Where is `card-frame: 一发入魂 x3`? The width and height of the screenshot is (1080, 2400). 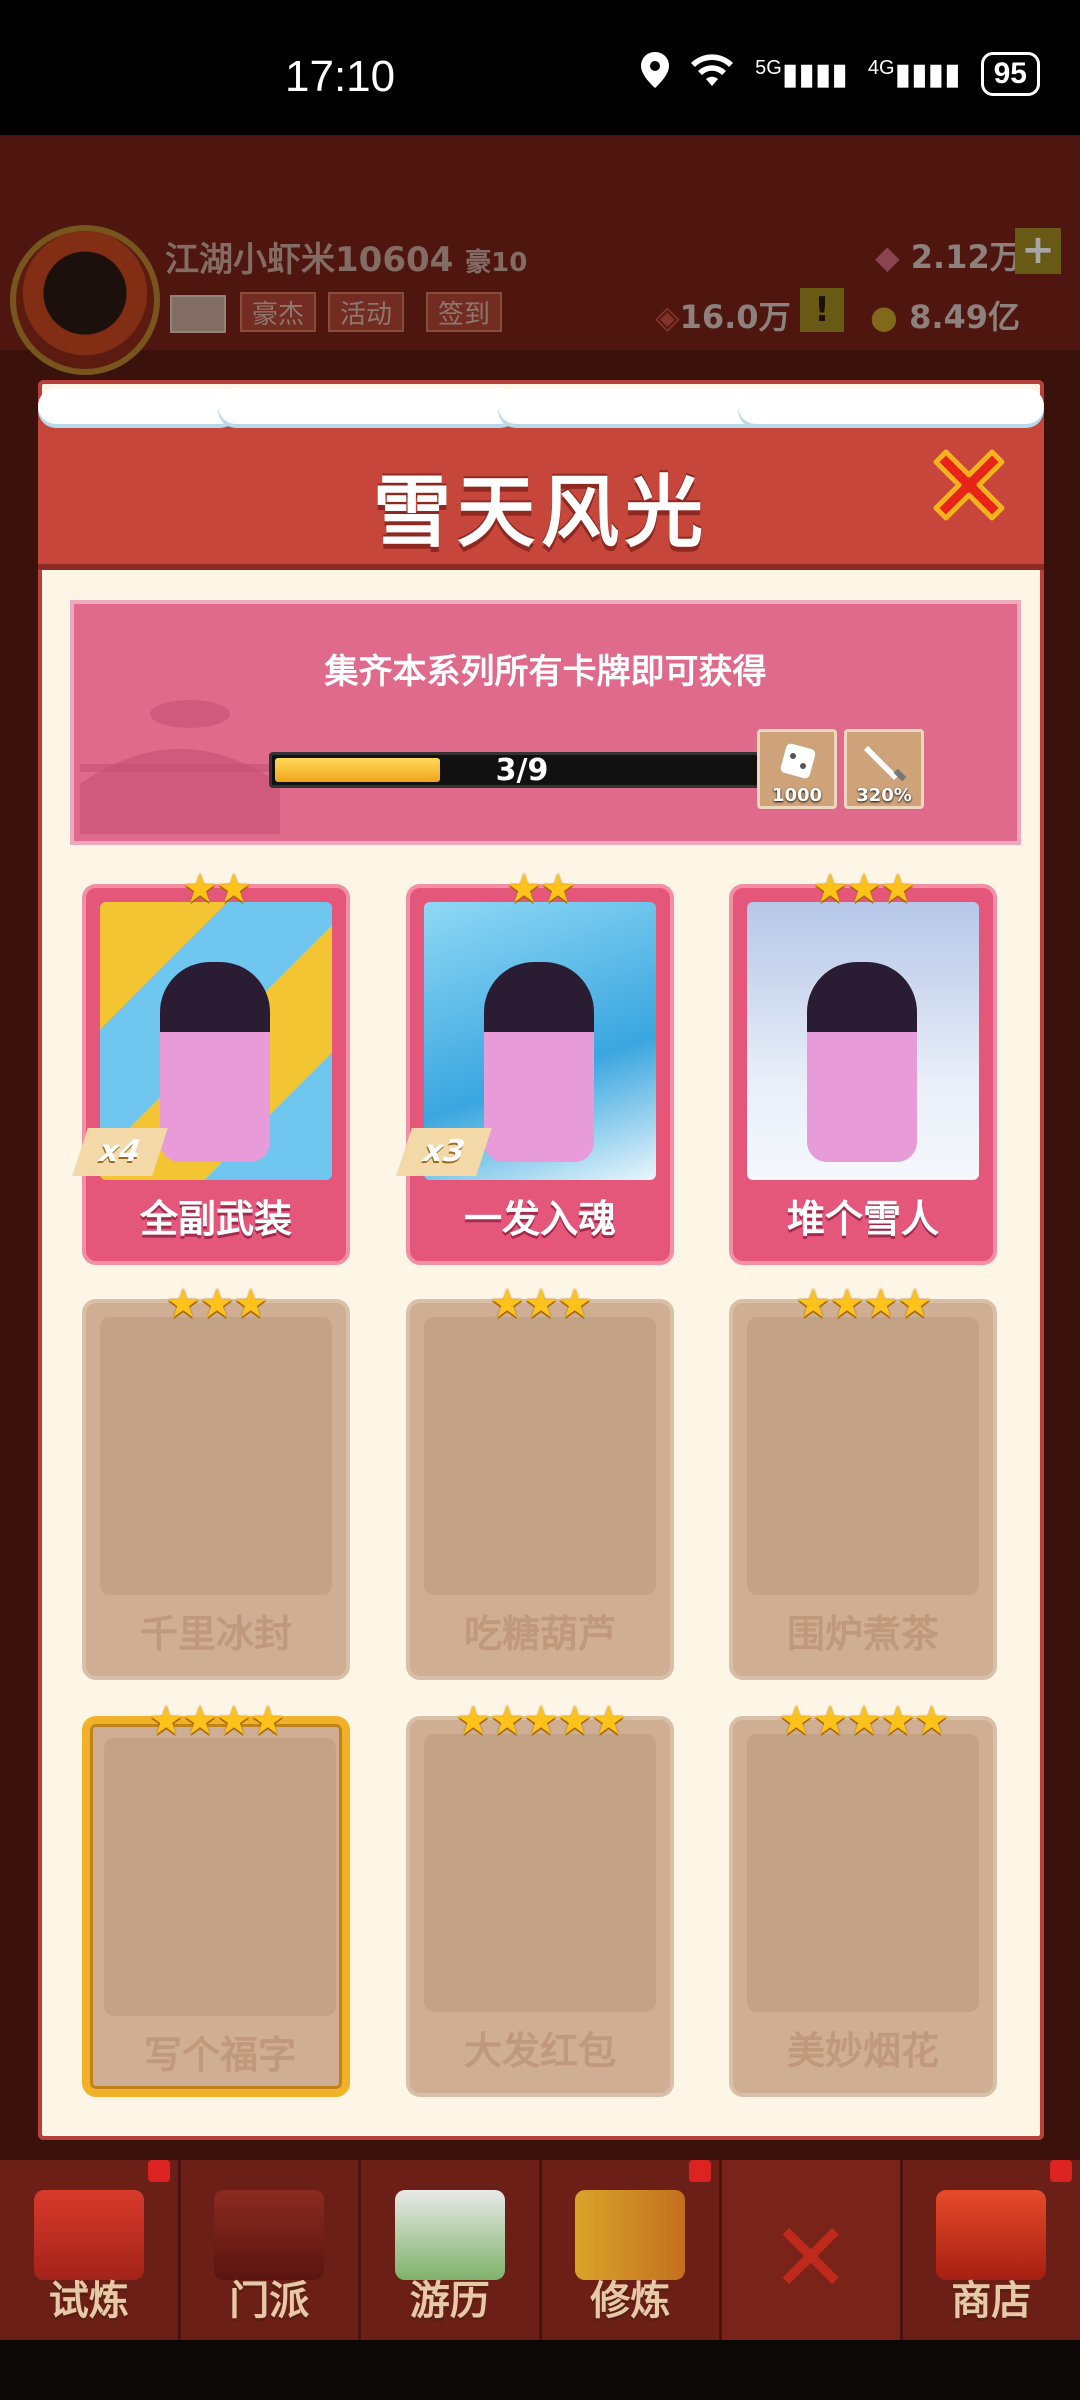
card-frame: 一发入魂 x3 is located at coordinates (535, 1074).